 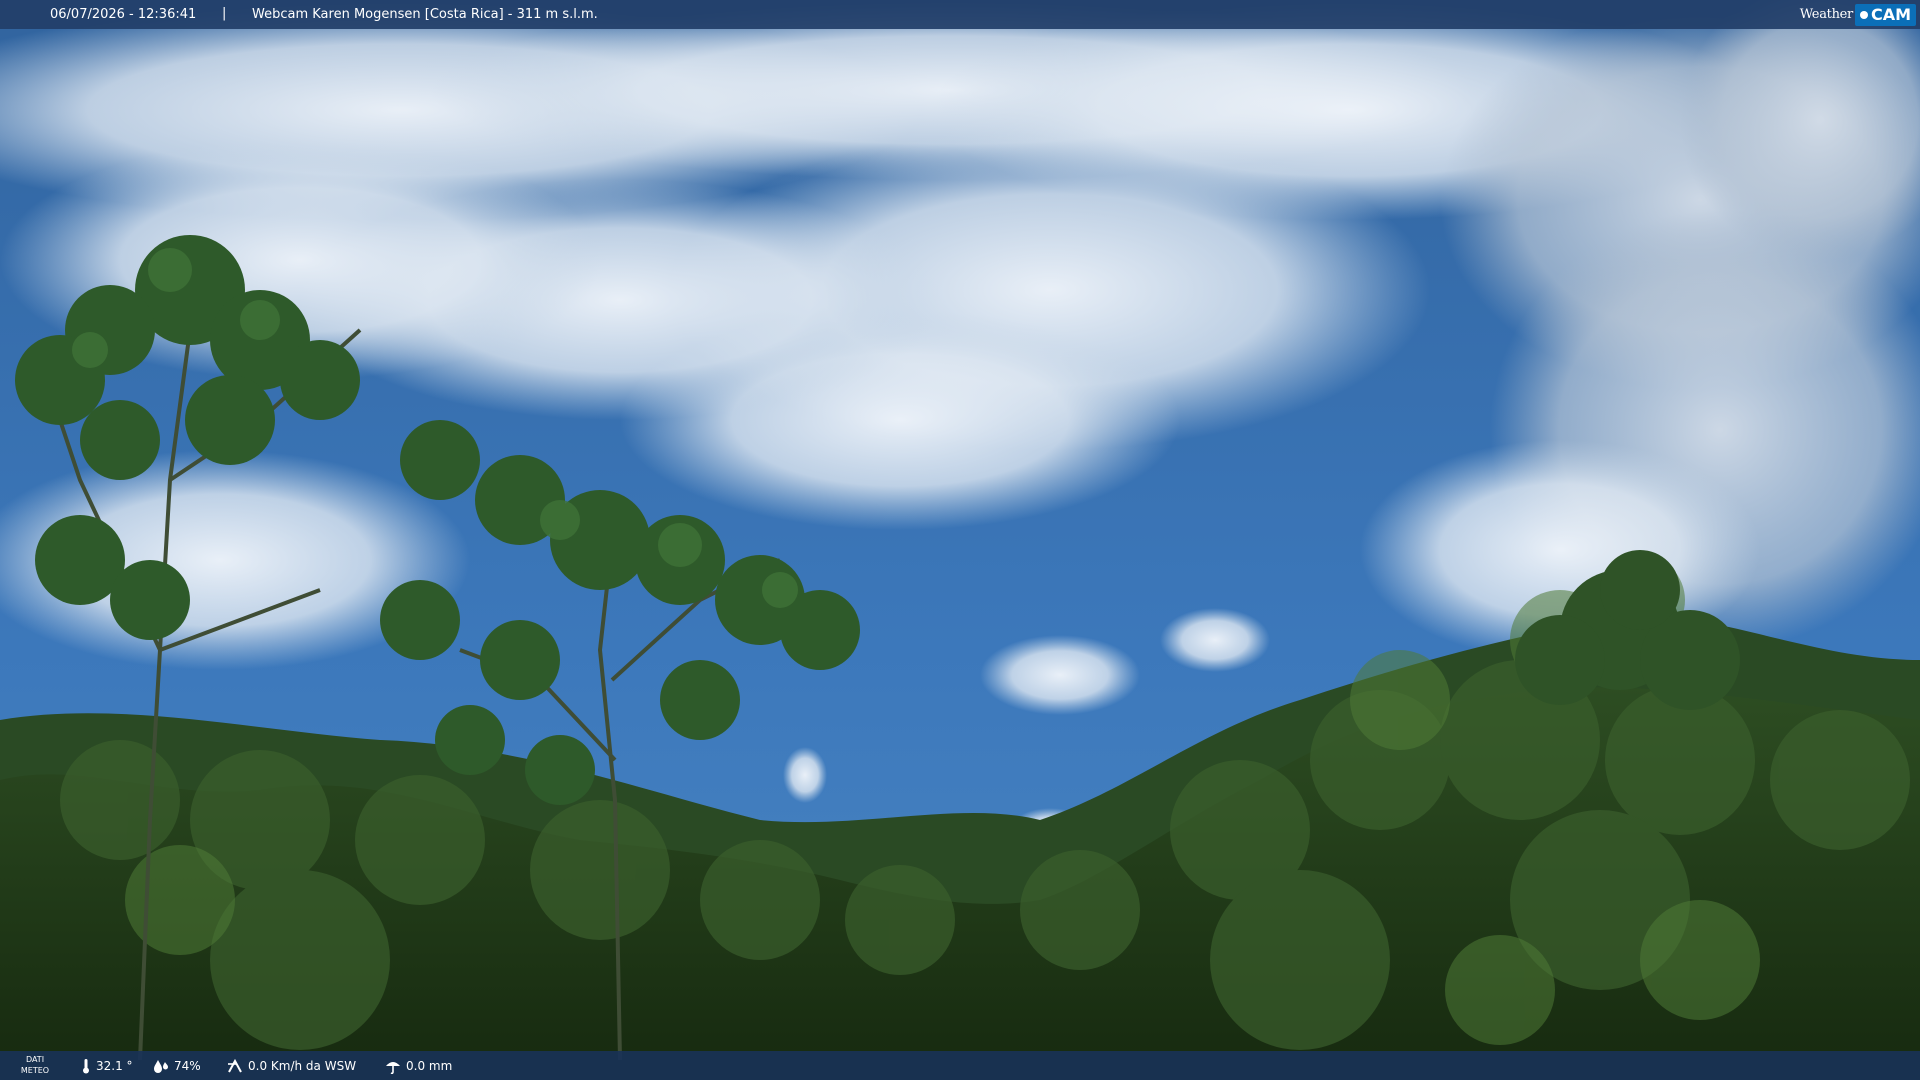 I want to click on thermometer-icon, so click(x=86, y=1066).